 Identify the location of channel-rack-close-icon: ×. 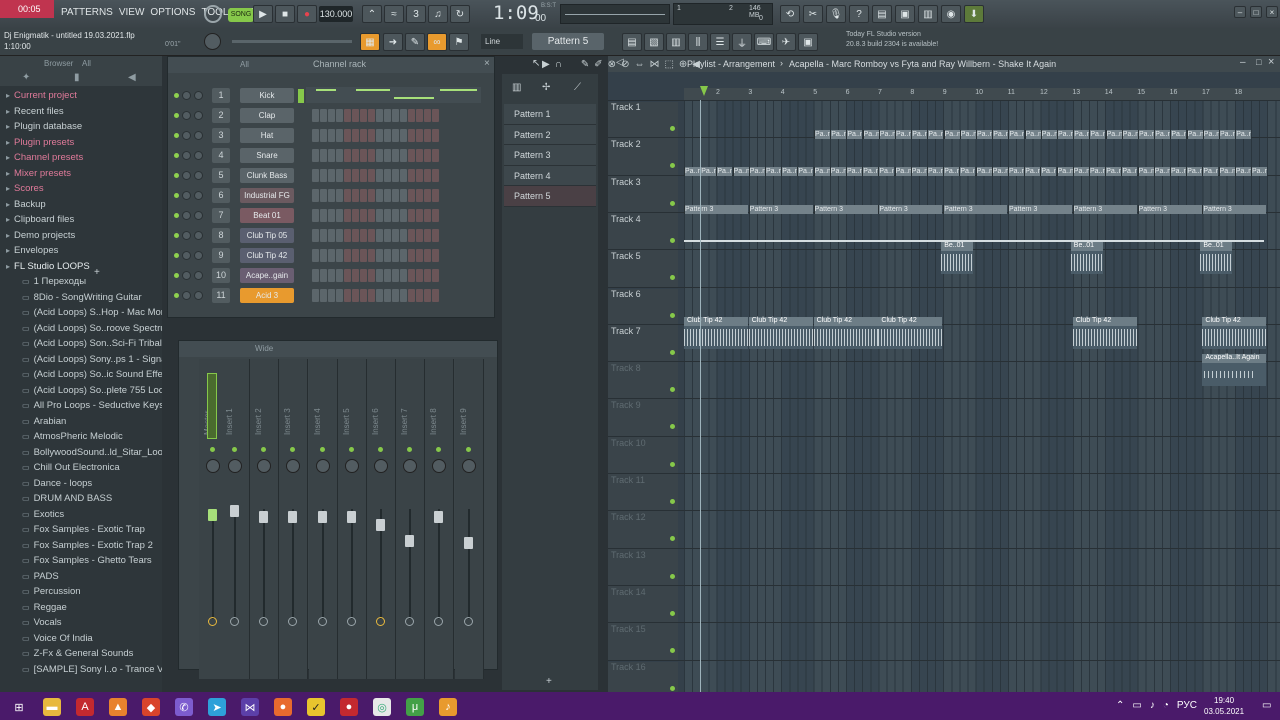
(487, 63).